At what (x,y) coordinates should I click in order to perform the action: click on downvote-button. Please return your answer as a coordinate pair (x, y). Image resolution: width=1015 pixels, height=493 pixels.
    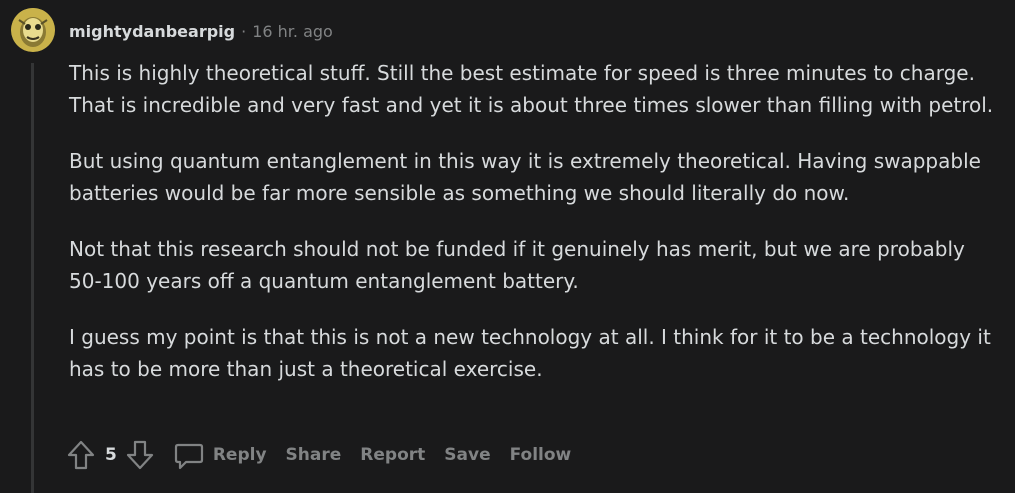
    Looking at the image, I should click on (140, 455).